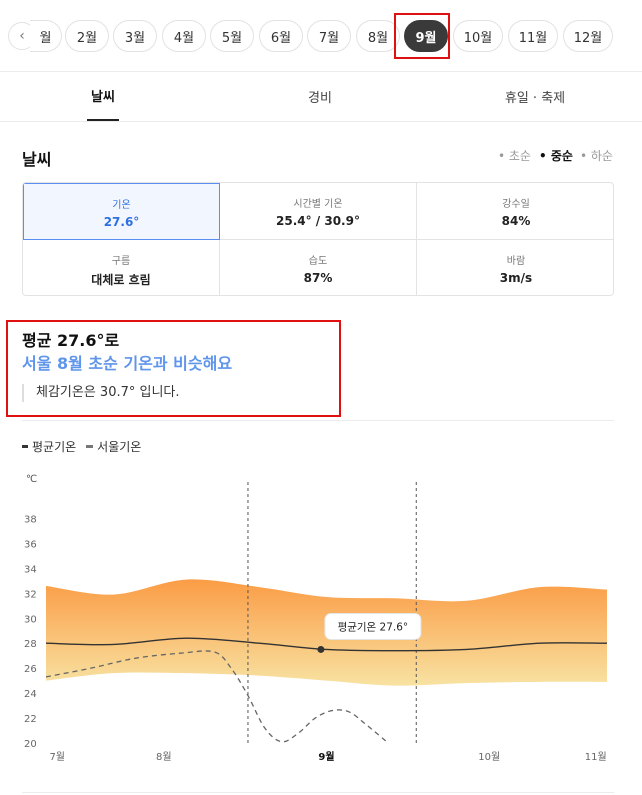 The image size is (642, 795). I want to click on month-4: 4월, so click(184, 36).